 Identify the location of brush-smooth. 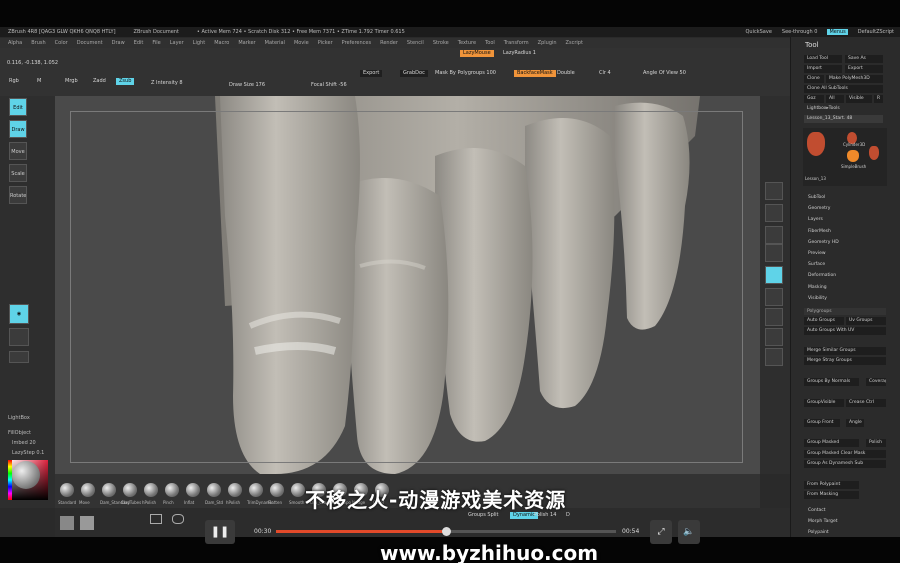
(298, 490).